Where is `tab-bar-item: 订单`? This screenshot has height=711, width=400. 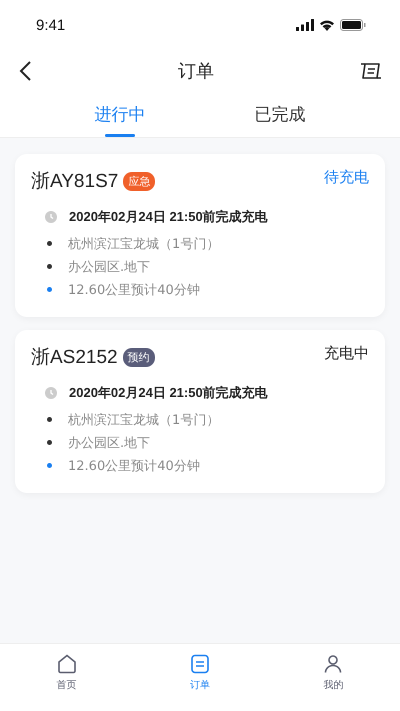
tab-bar-item: 订单 is located at coordinates (200, 672).